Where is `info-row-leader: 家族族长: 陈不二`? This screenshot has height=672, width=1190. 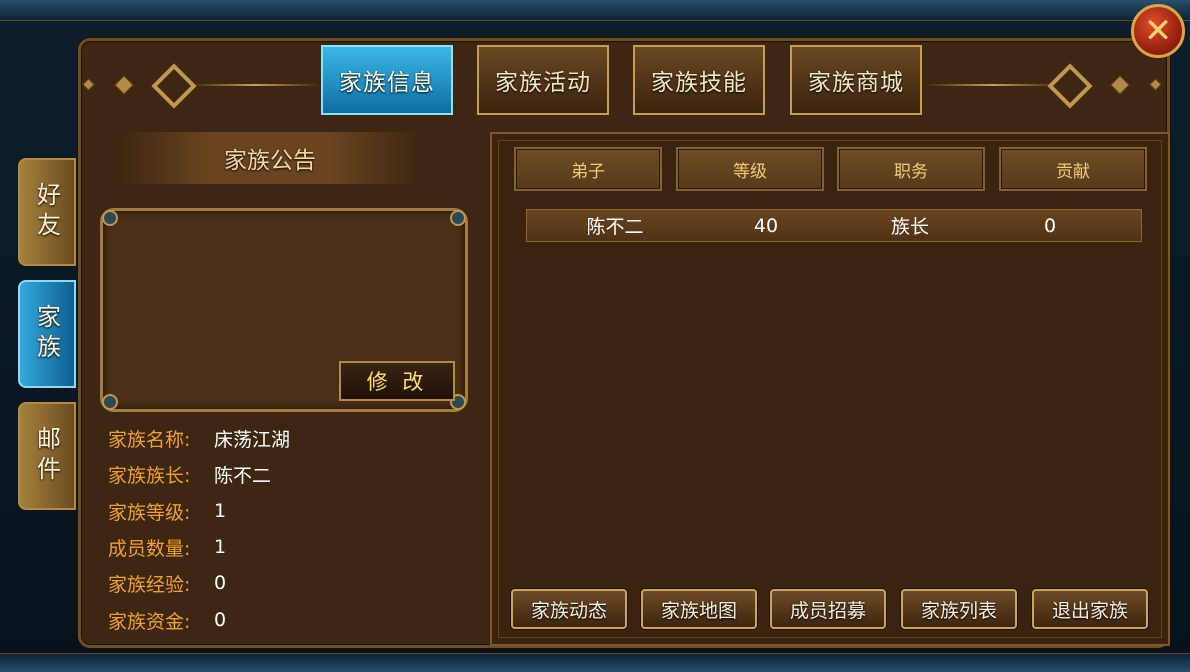
info-row-leader: 家族族长: 陈不二 is located at coordinates (189, 474).